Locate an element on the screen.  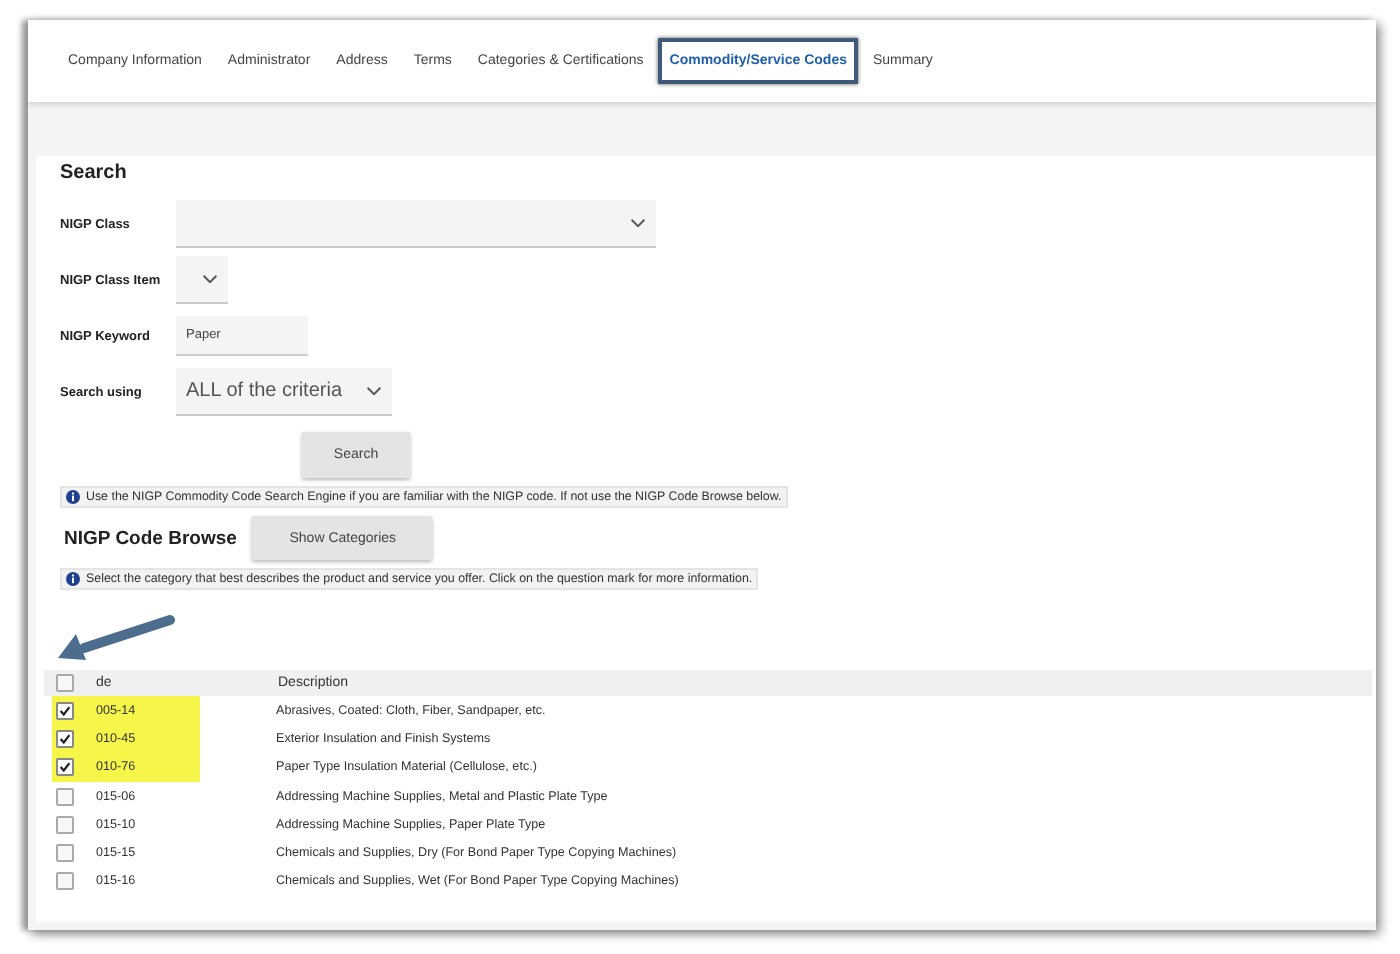
section-title: NIGP Code Browse is located at coordinates (150, 538).